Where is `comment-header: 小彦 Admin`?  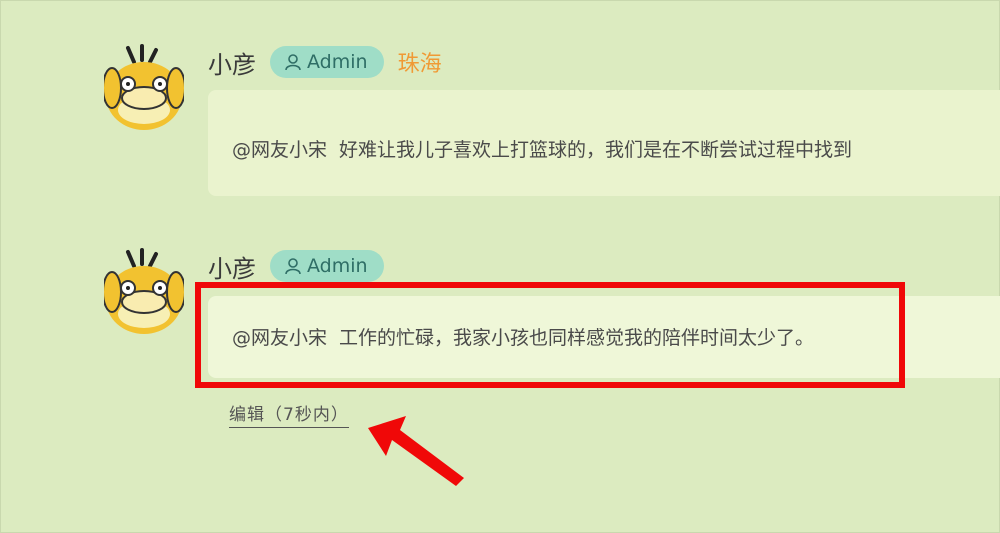 comment-header: 小彦 Admin is located at coordinates (296, 266).